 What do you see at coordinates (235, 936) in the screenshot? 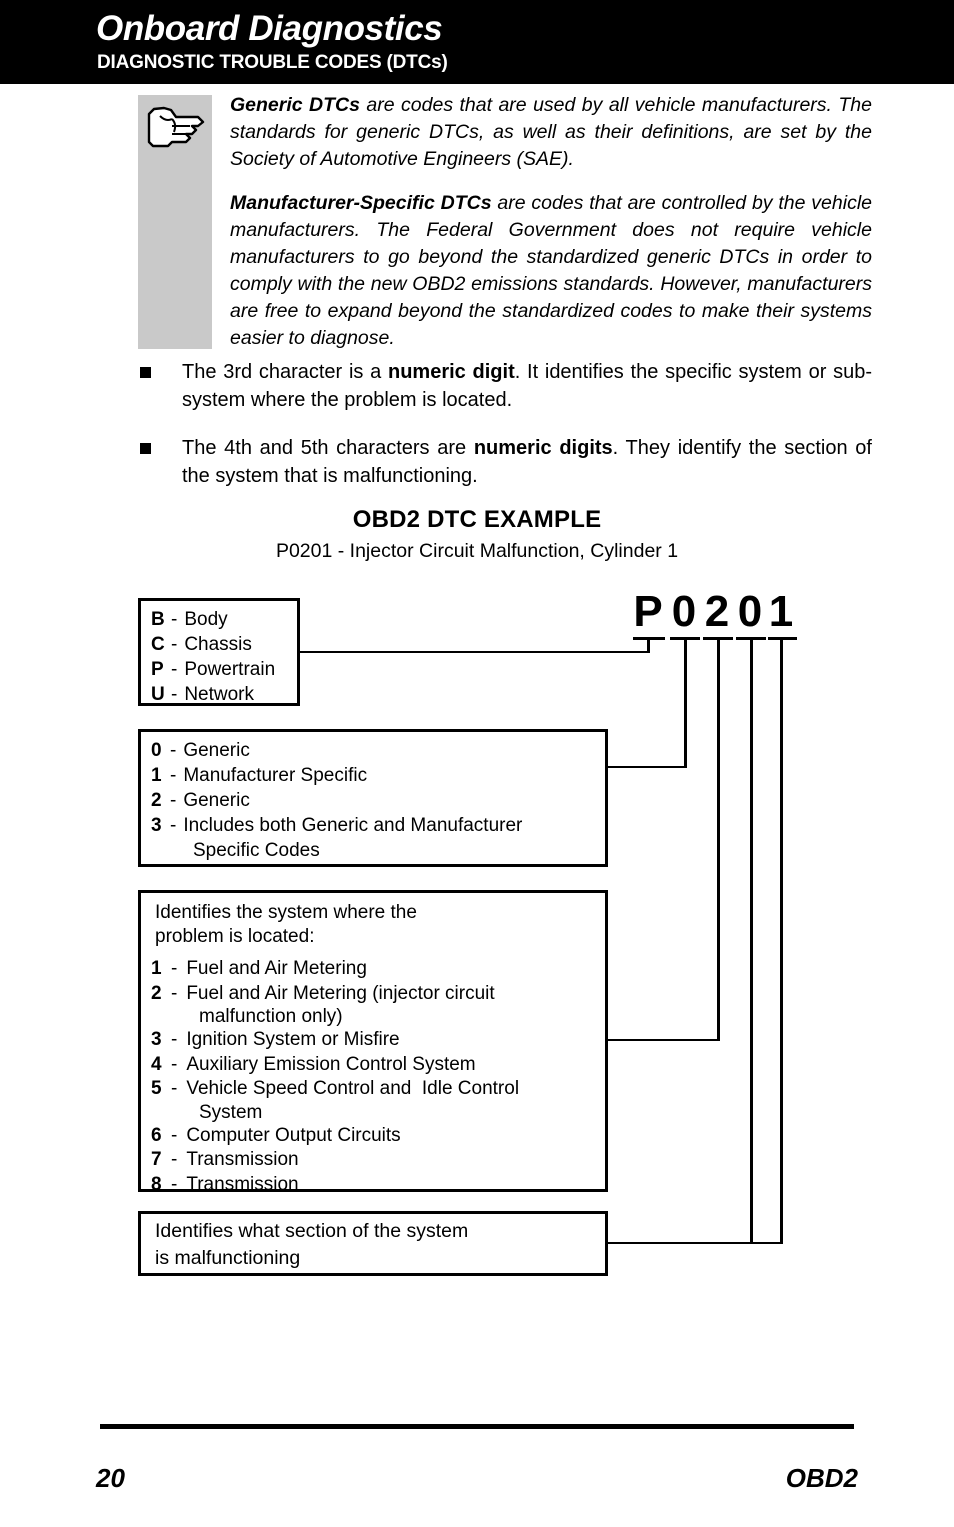
I see `system-heading-line2: problem is located:` at bounding box center [235, 936].